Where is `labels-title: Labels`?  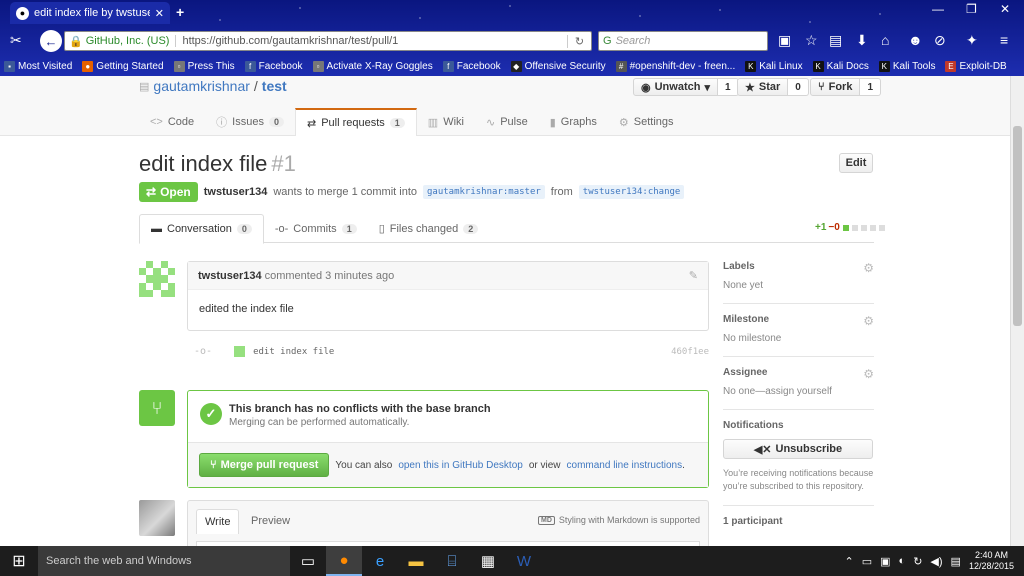
labels-title: Labels is located at coordinates (739, 266).